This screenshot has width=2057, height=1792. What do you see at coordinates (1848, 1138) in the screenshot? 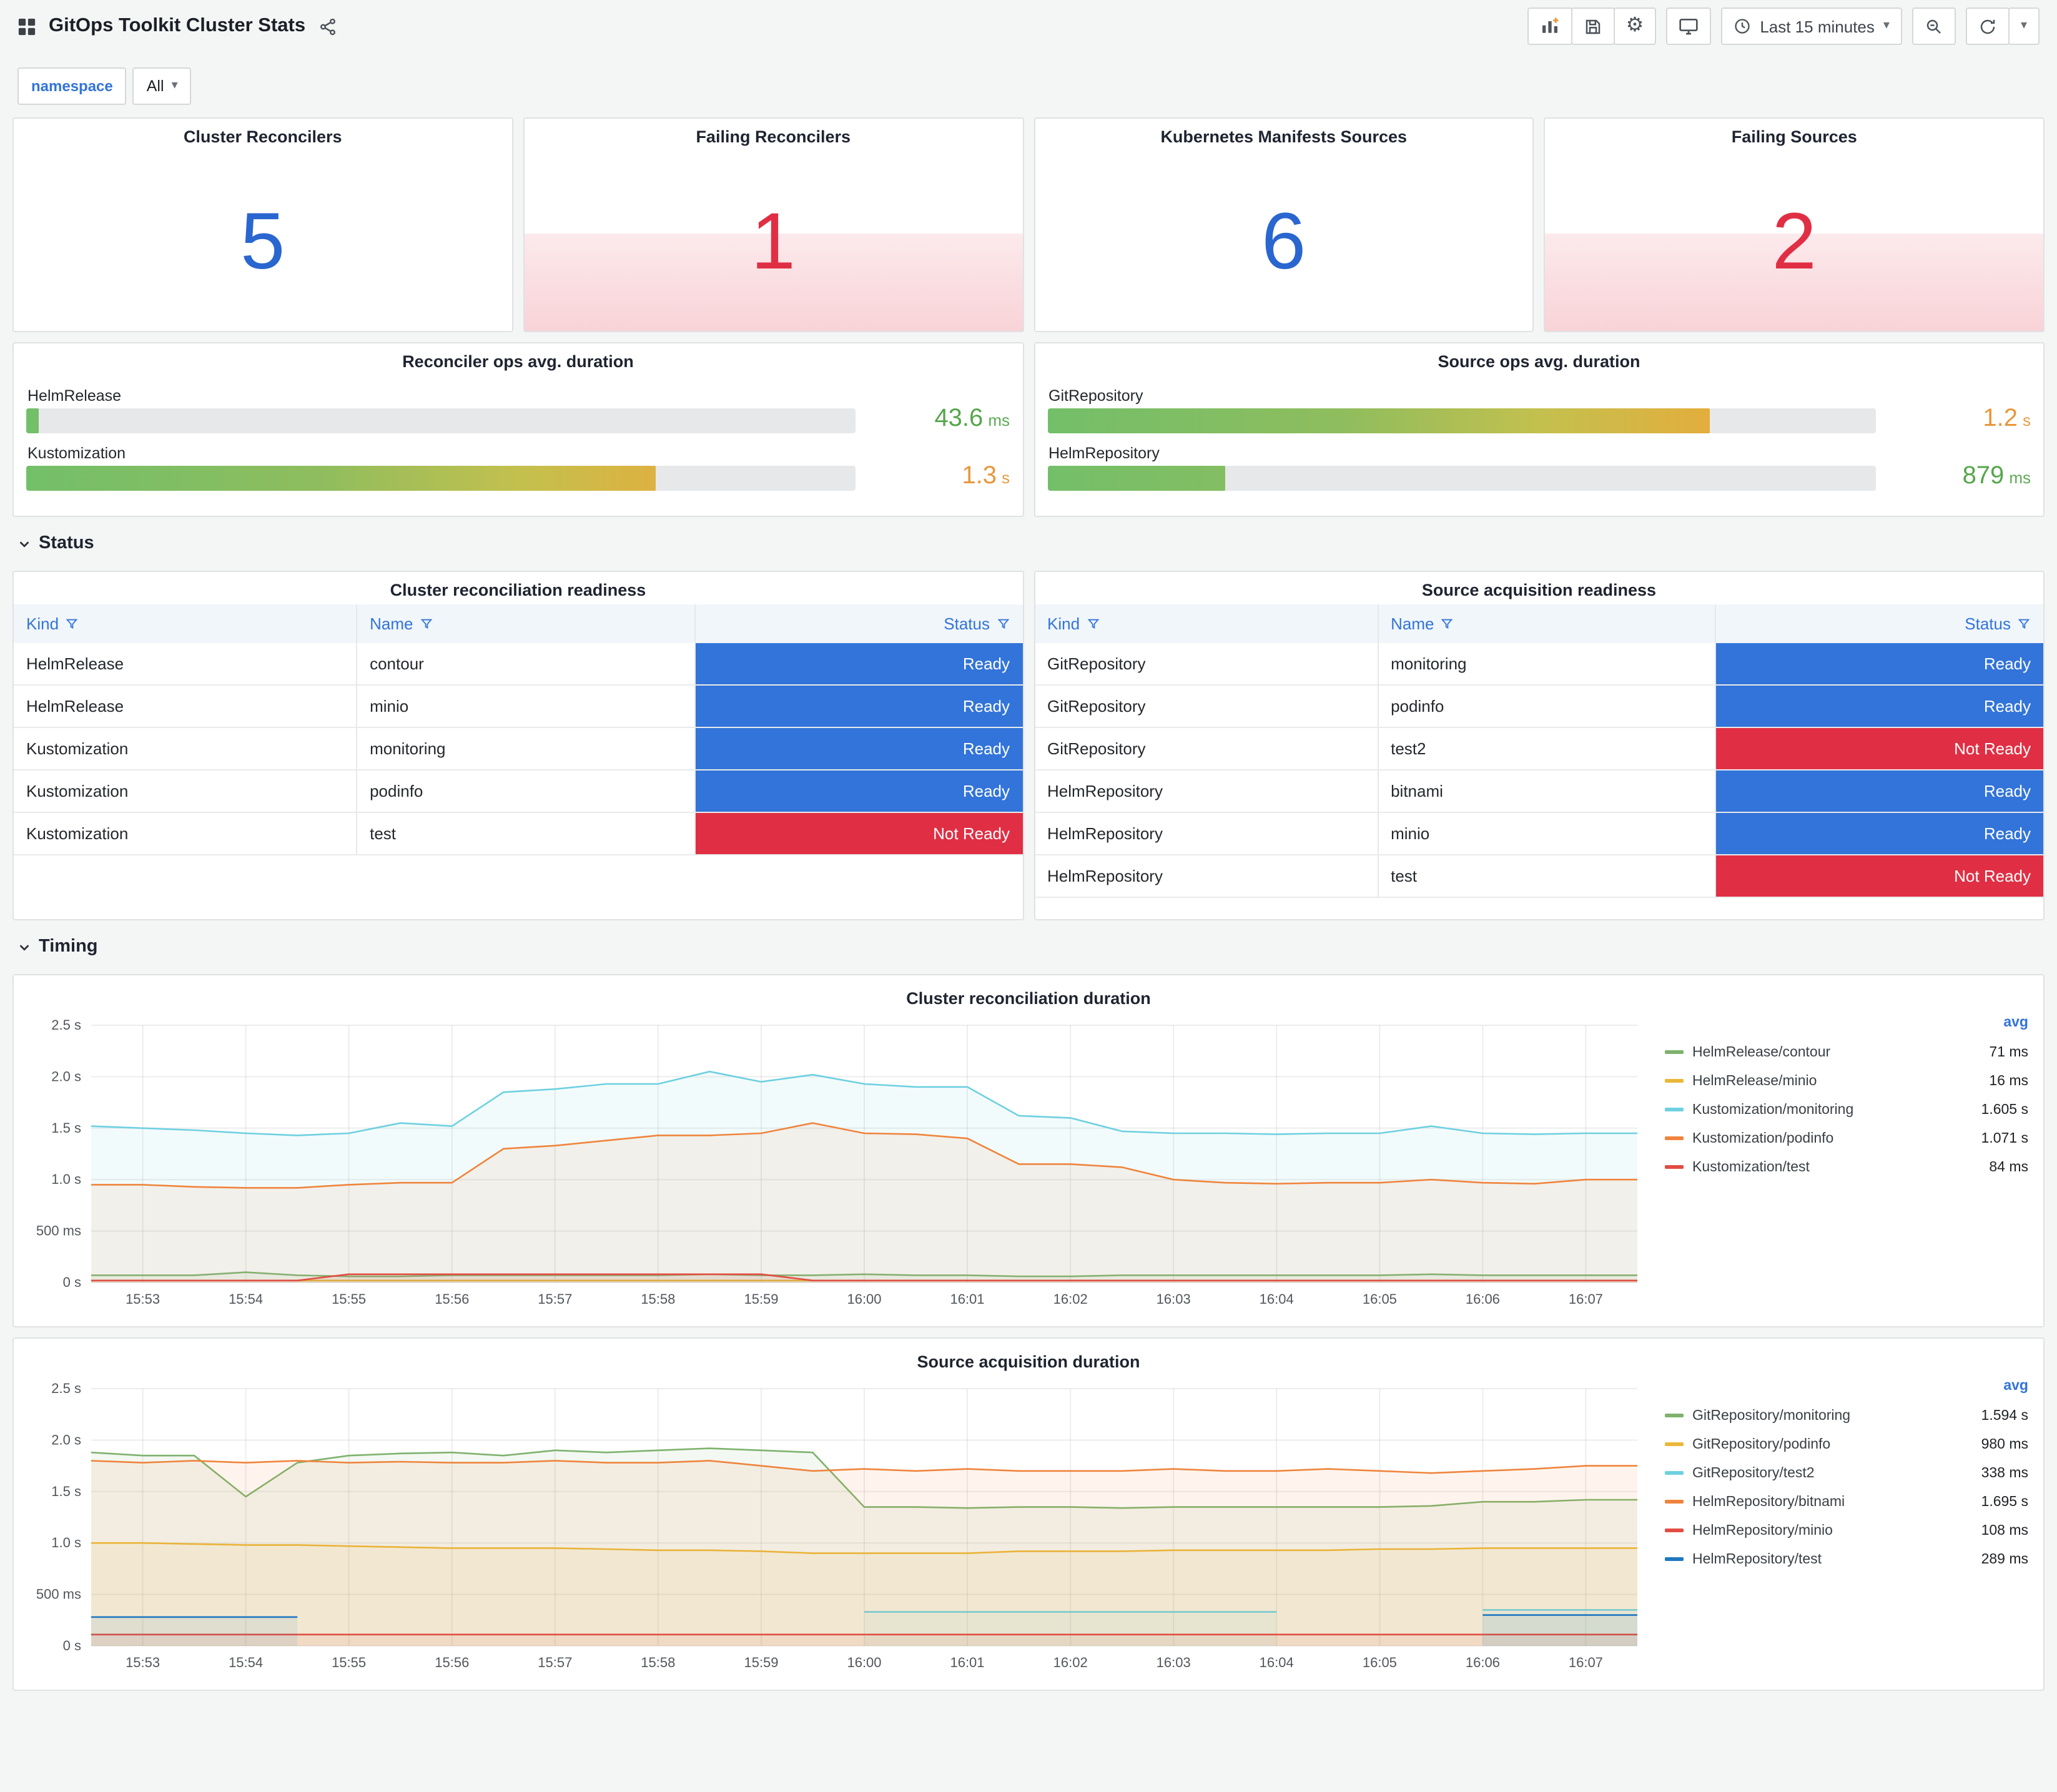
I see `legend-item: Kustomization/podinfo 1.071 s` at bounding box center [1848, 1138].